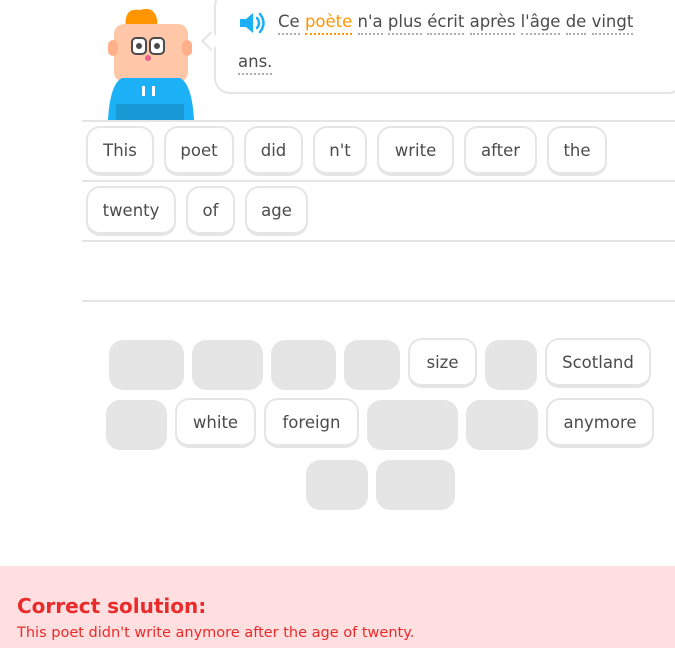  I want to click on prompt-sentence-line2: ans., so click(255, 63).